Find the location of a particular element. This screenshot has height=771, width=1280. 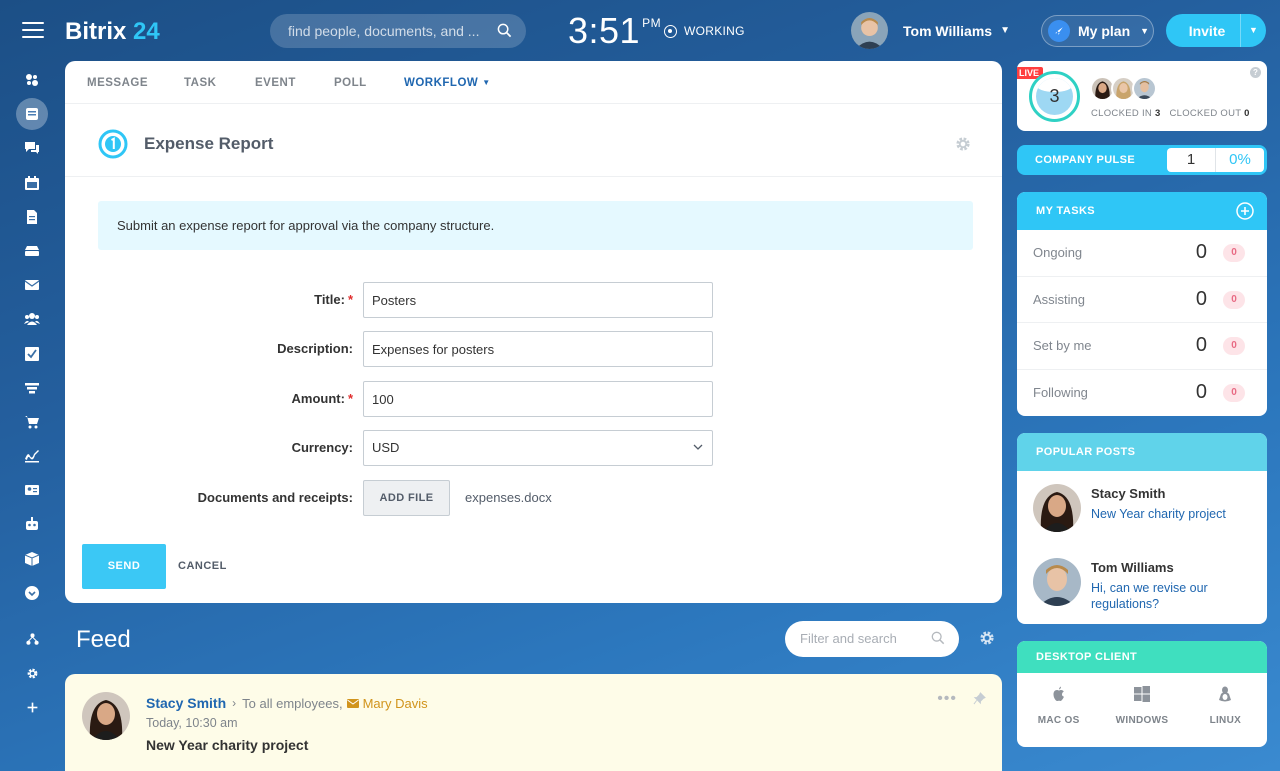

tab-workflow: WORKFLOW ▼ is located at coordinates (447, 82).